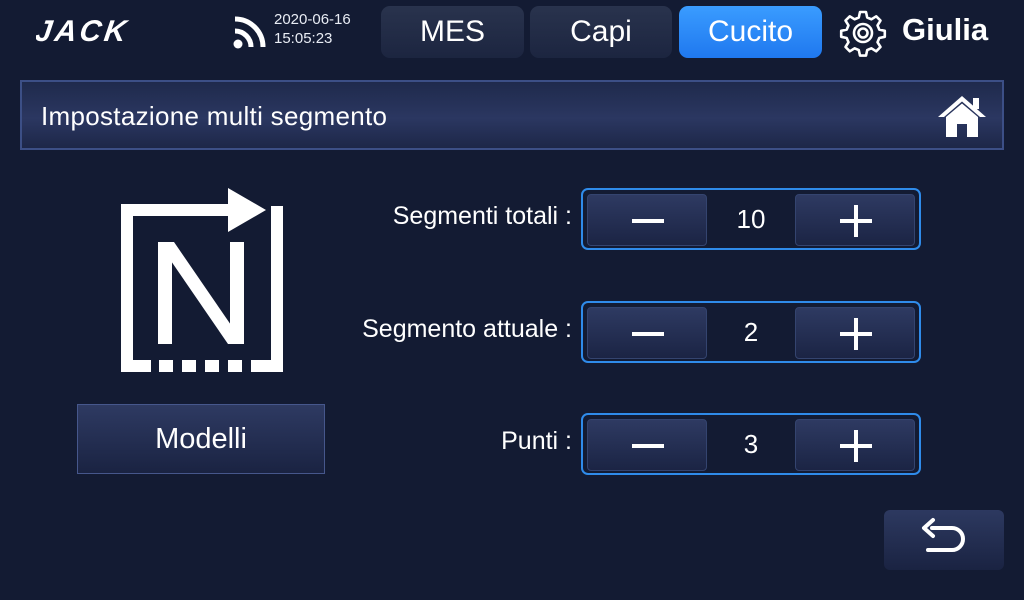 This screenshot has width=1024, height=600. What do you see at coordinates (943, 535) in the screenshot?
I see `back-arrow-icon` at bounding box center [943, 535].